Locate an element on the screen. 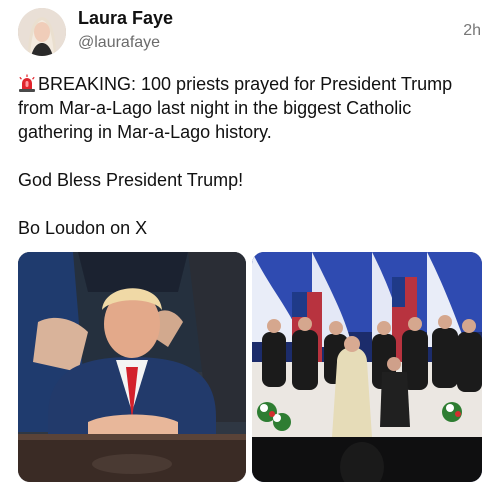  post-paragraph-blessing: God Bless President Trump! is located at coordinates (131, 180).